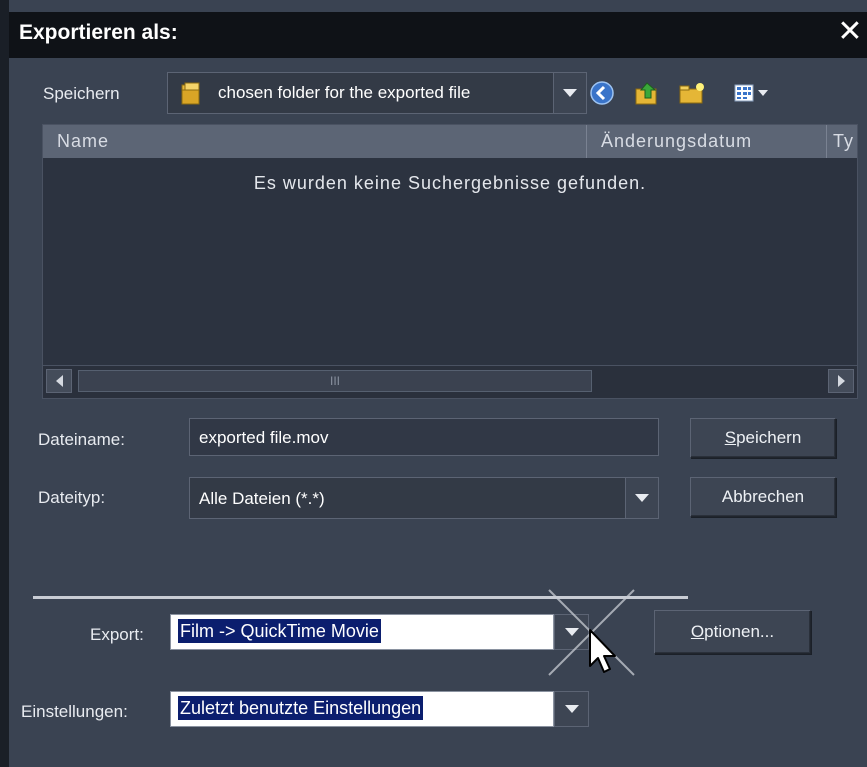 This screenshot has height=767, width=867. Describe the element at coordinates (98, 32) in the screenshot. I see `dialog-title: Exportieren als:` at that location.